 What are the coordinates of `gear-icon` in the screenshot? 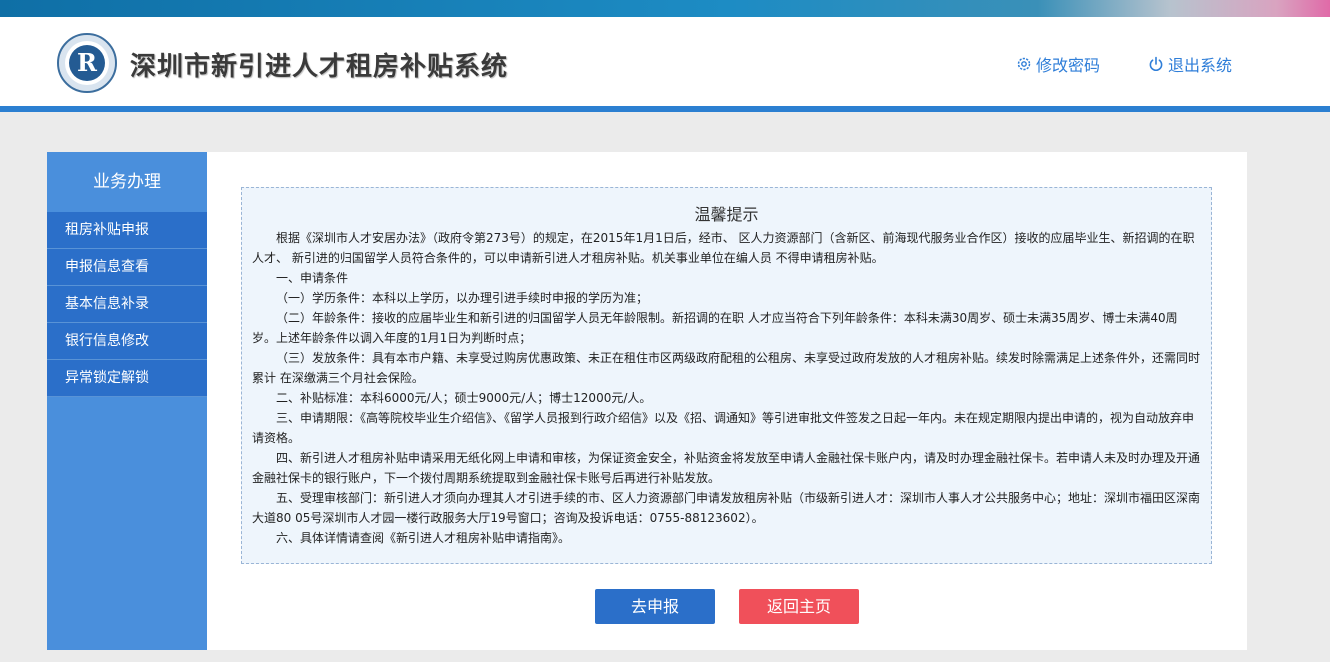 It's located at (1024, 64).